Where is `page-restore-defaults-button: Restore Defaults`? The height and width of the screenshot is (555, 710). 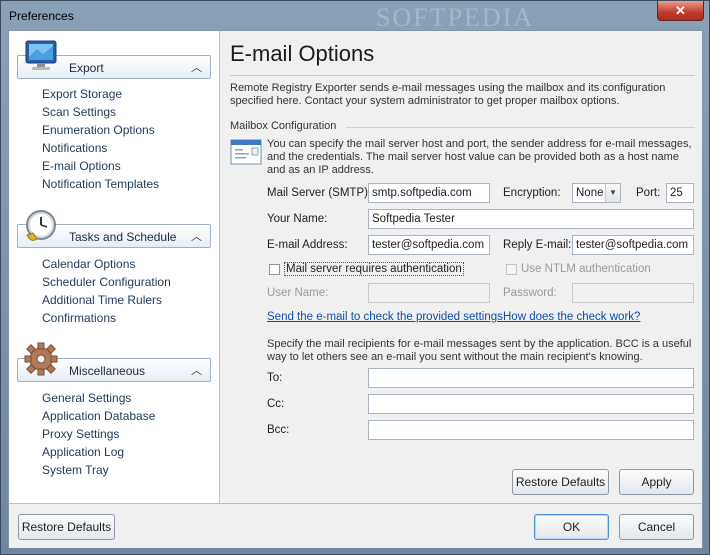
page-restore-defaults-button: Restore Defaults is located at coordinates (560, 482).